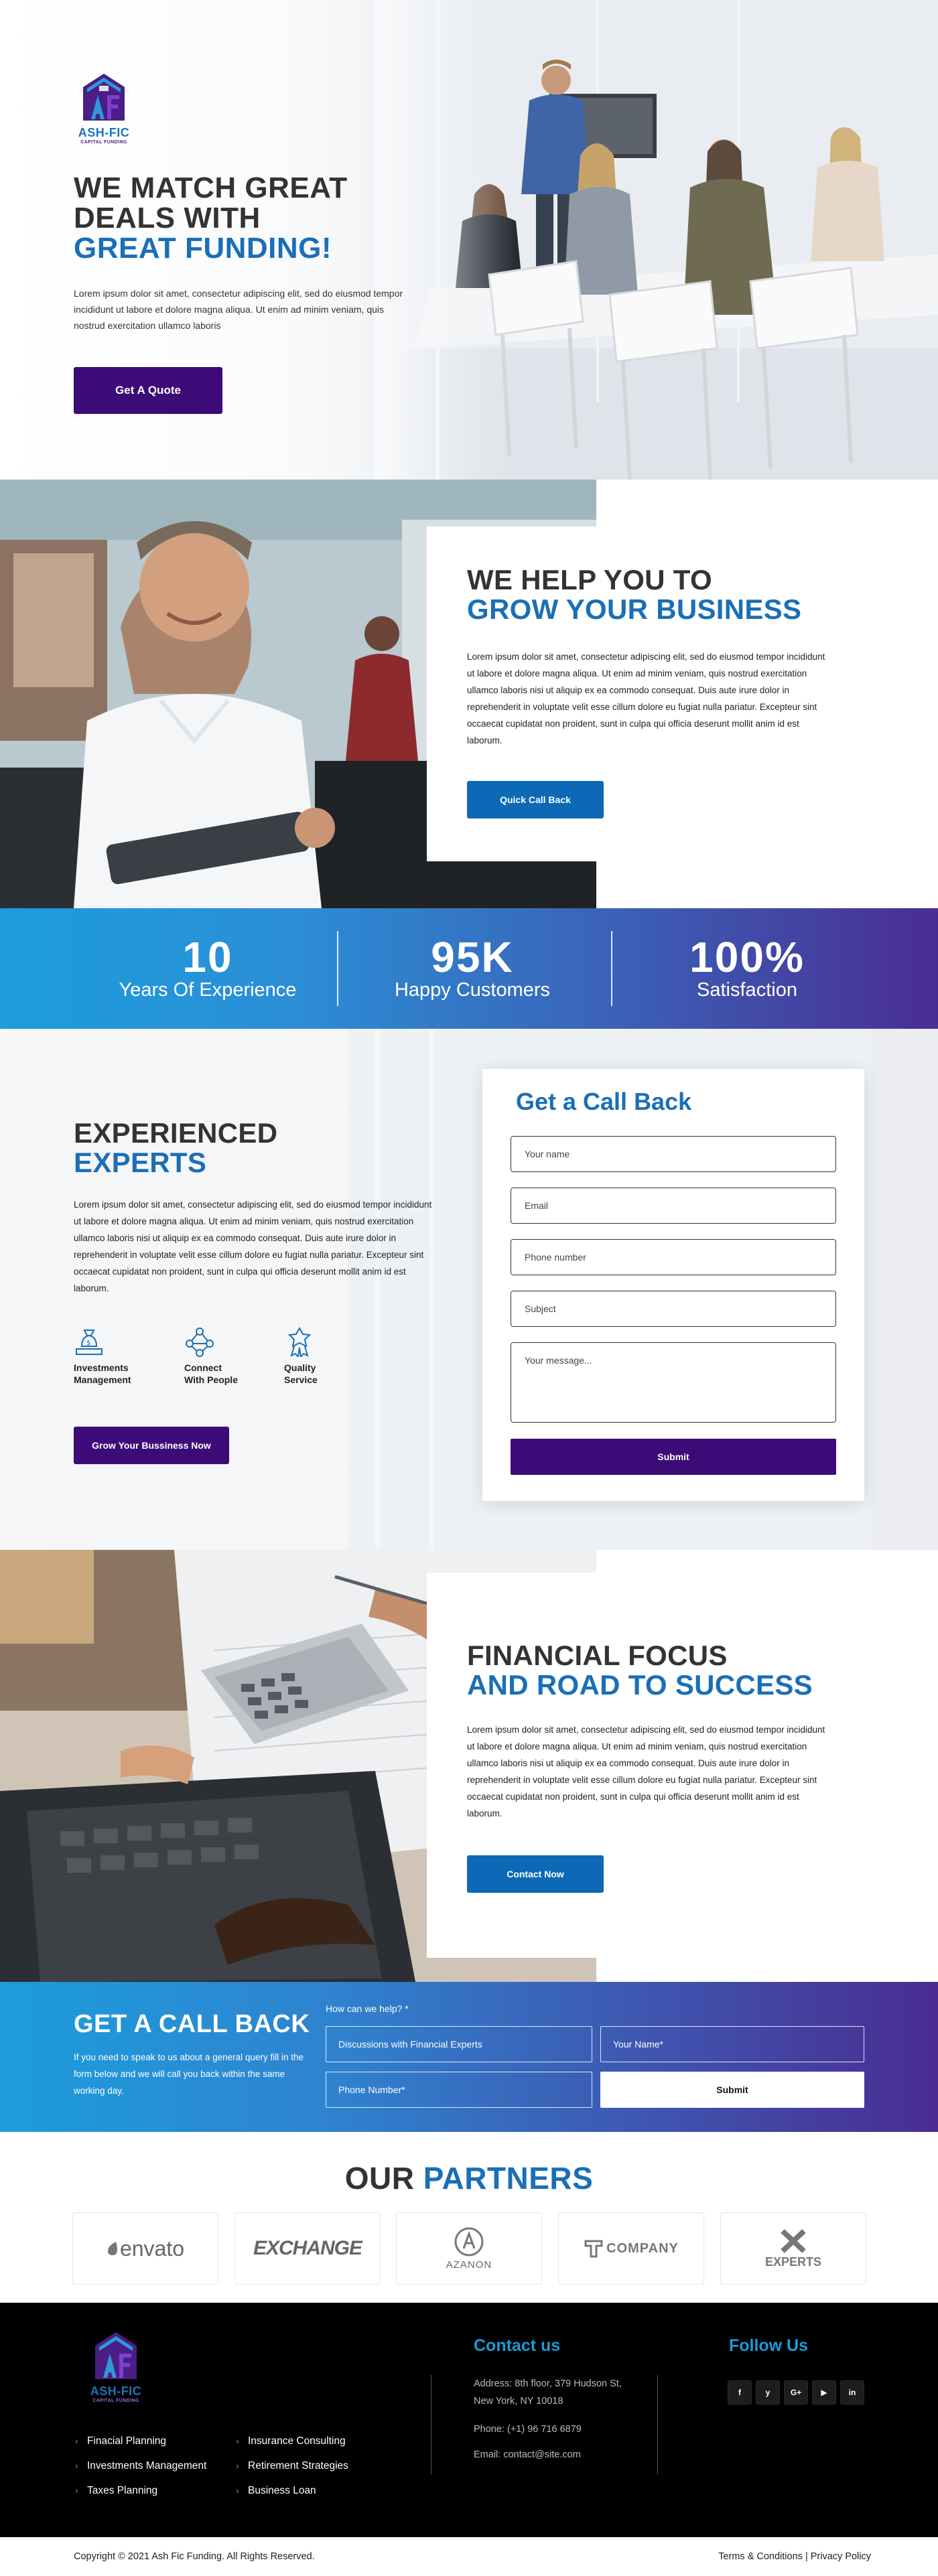 The height and width of the screenshot is (2576, 938). I want to click on band-submit-button: Submit, so click(732, 2090).